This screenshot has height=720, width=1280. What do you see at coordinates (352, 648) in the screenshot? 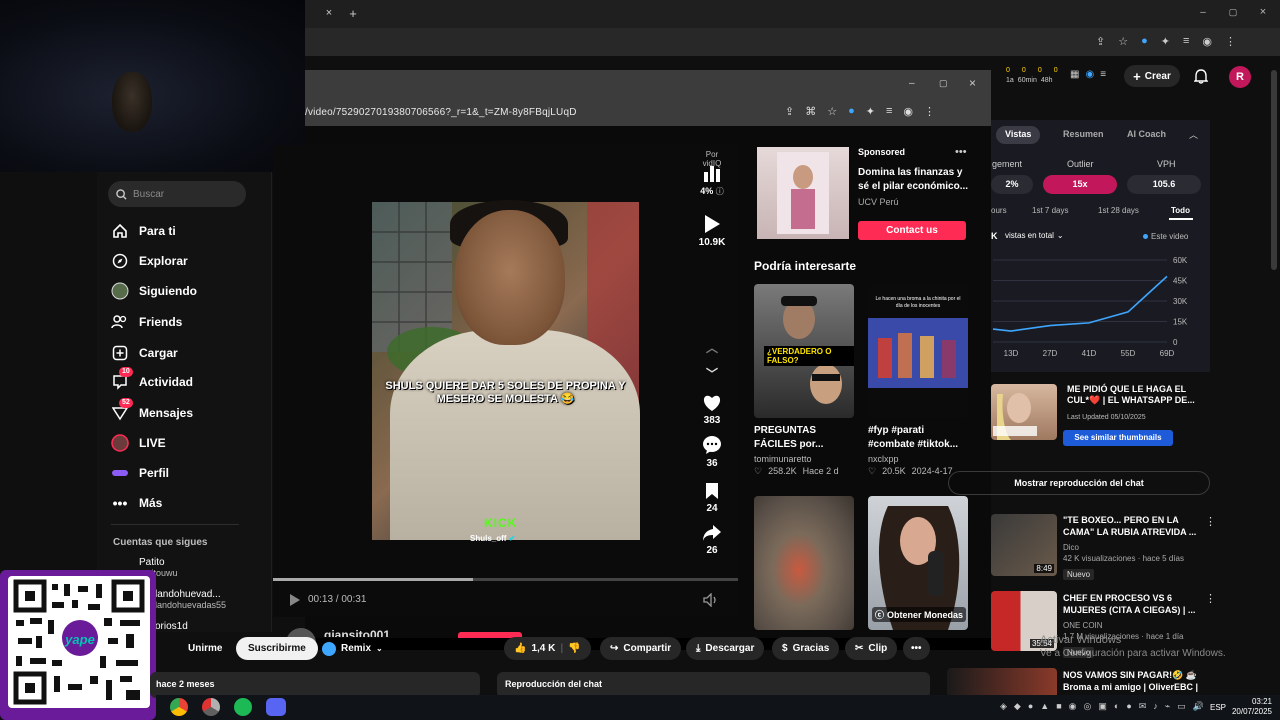
I see `remix-button: Remix ⌄` at bounding box center [352, 648].